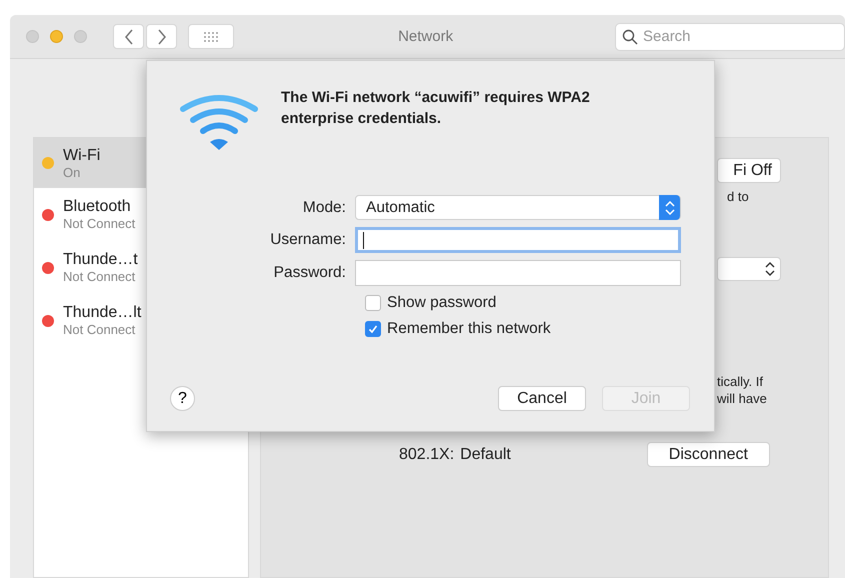 This screenshot has width=845, height=578. Describe the element at coordinates (81, 155) in the screenshot. I see `service-name: Wi-Fi` at that location.